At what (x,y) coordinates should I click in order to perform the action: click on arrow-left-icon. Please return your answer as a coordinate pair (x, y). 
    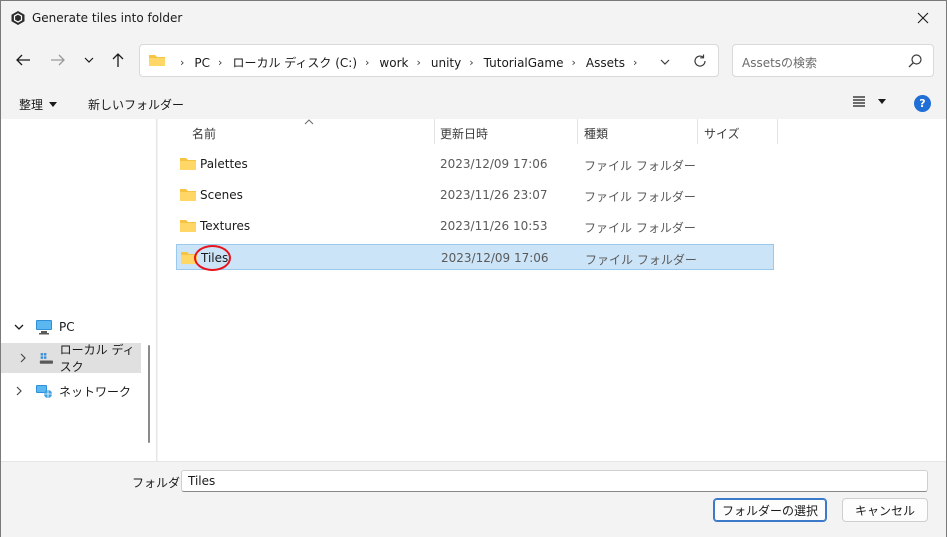
    Looking at the image, I should click on (23, 60).